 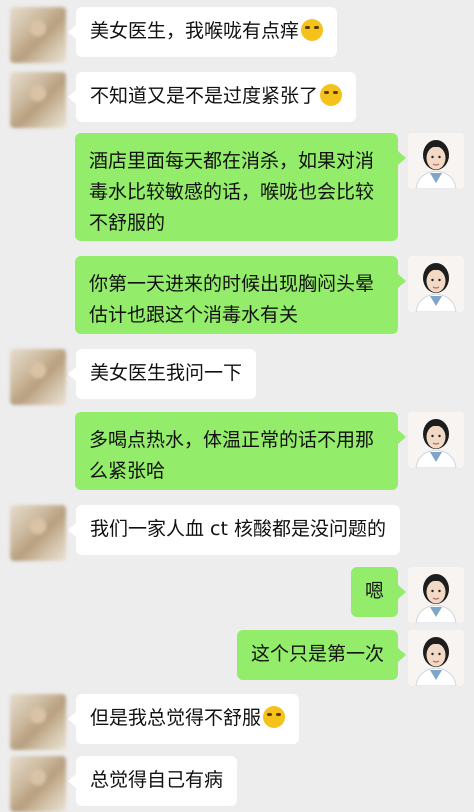 What do you see at coordinates (374, 591) in the screenshot?
I see `message-text: 嗯` at bounding box center [374, 591].